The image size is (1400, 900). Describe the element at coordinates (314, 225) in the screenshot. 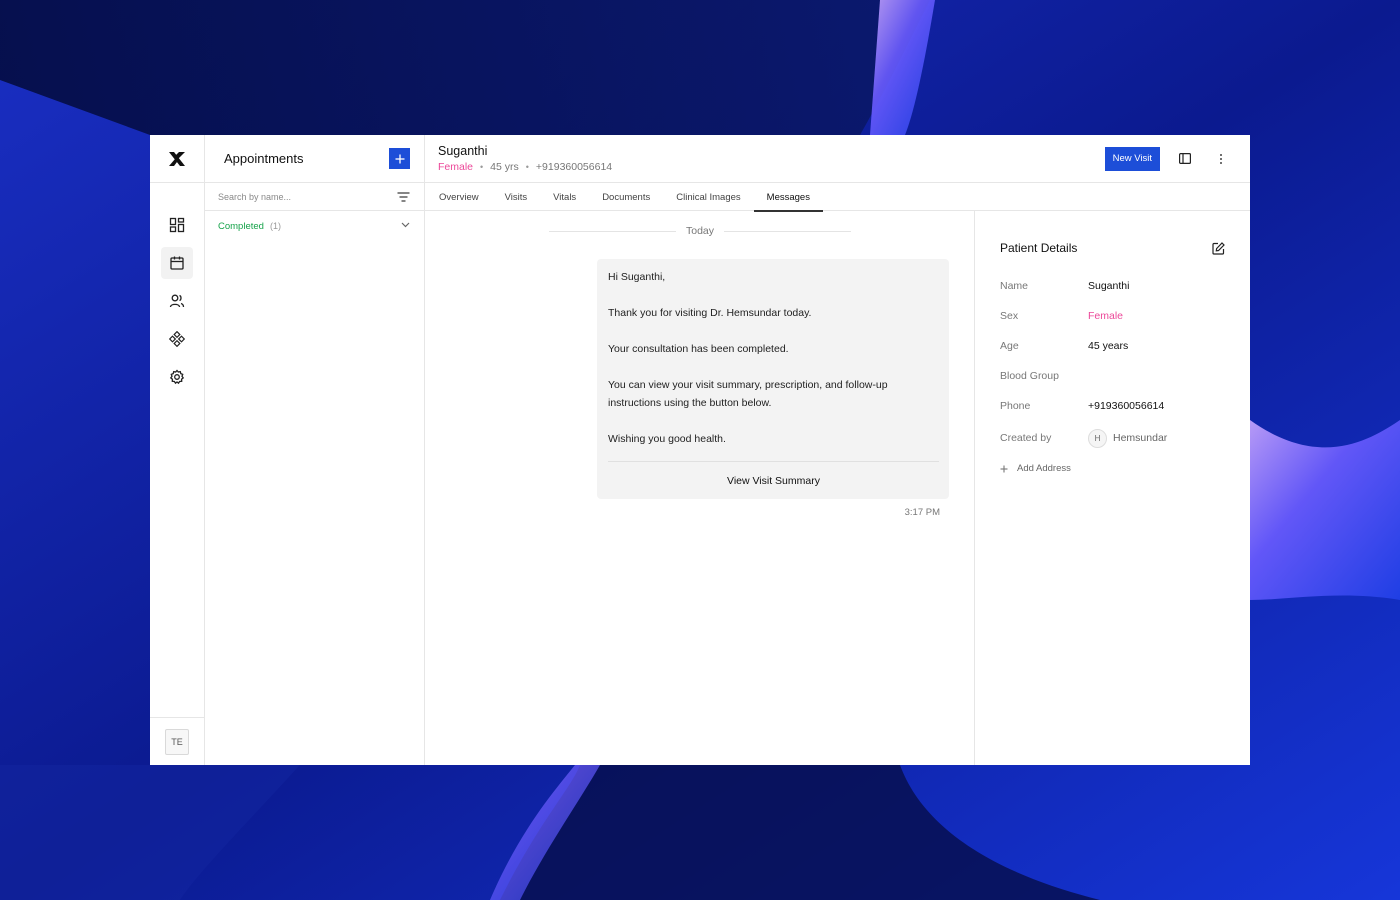

I see `completed-group: Completed (1)` at that location.